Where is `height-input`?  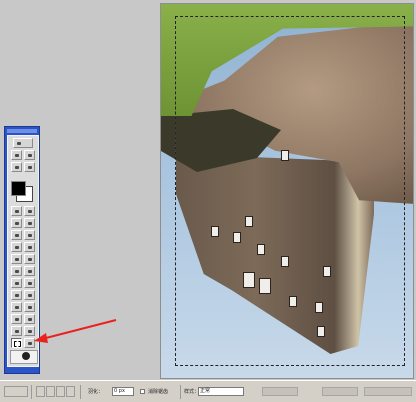
height-input is located at coordinates (340, 391).